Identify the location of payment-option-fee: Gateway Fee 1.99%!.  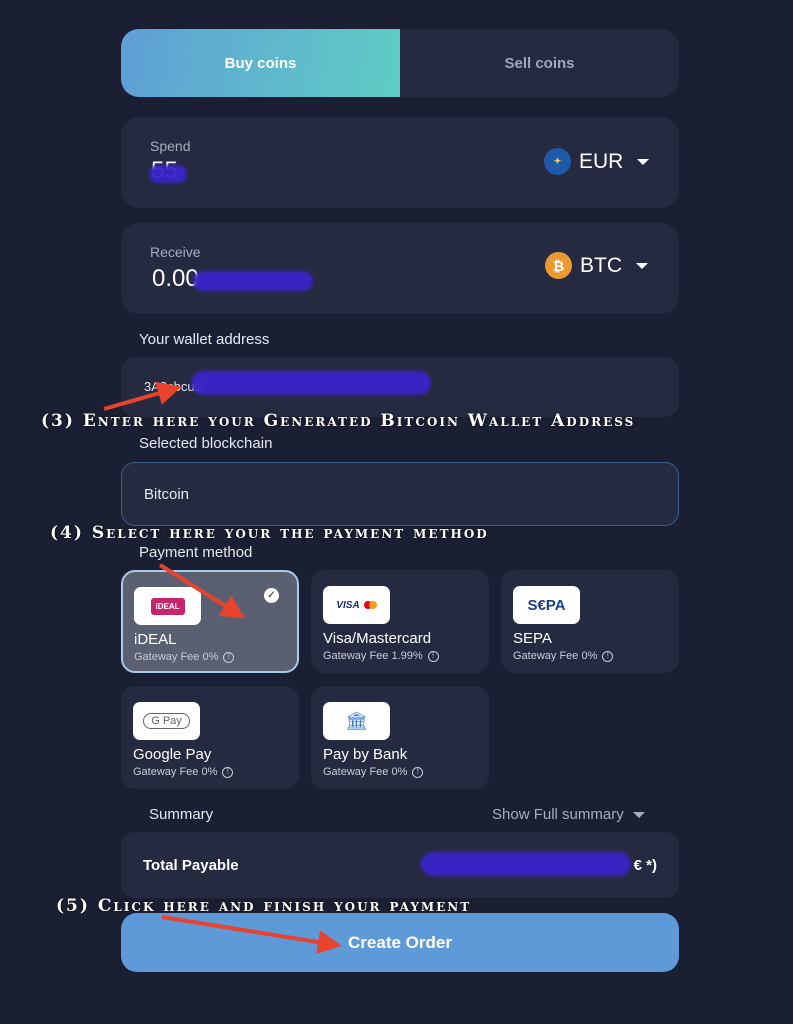
(381, 656).